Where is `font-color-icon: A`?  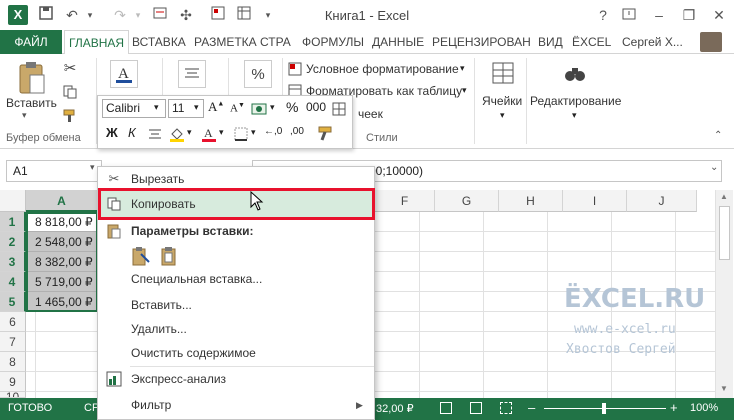
font-color-icon: A is located at coordinates (209, 133).